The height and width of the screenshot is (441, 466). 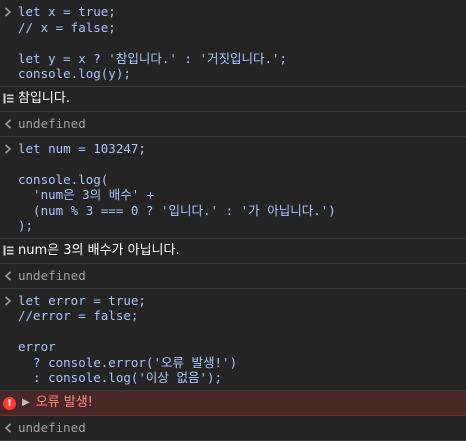 I want to click on console-log-entry: 참입니다., so click(x=233, y=99).